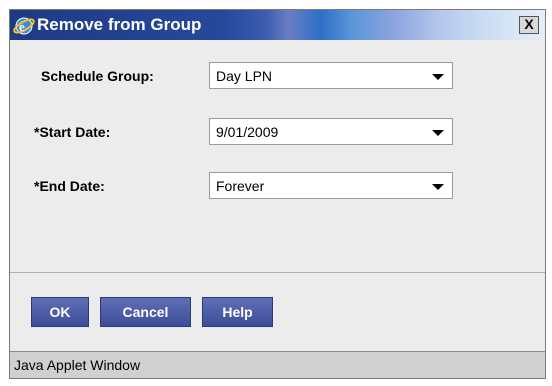  I want to click on start-date-value: 9/01/2009, so click(247, 132).